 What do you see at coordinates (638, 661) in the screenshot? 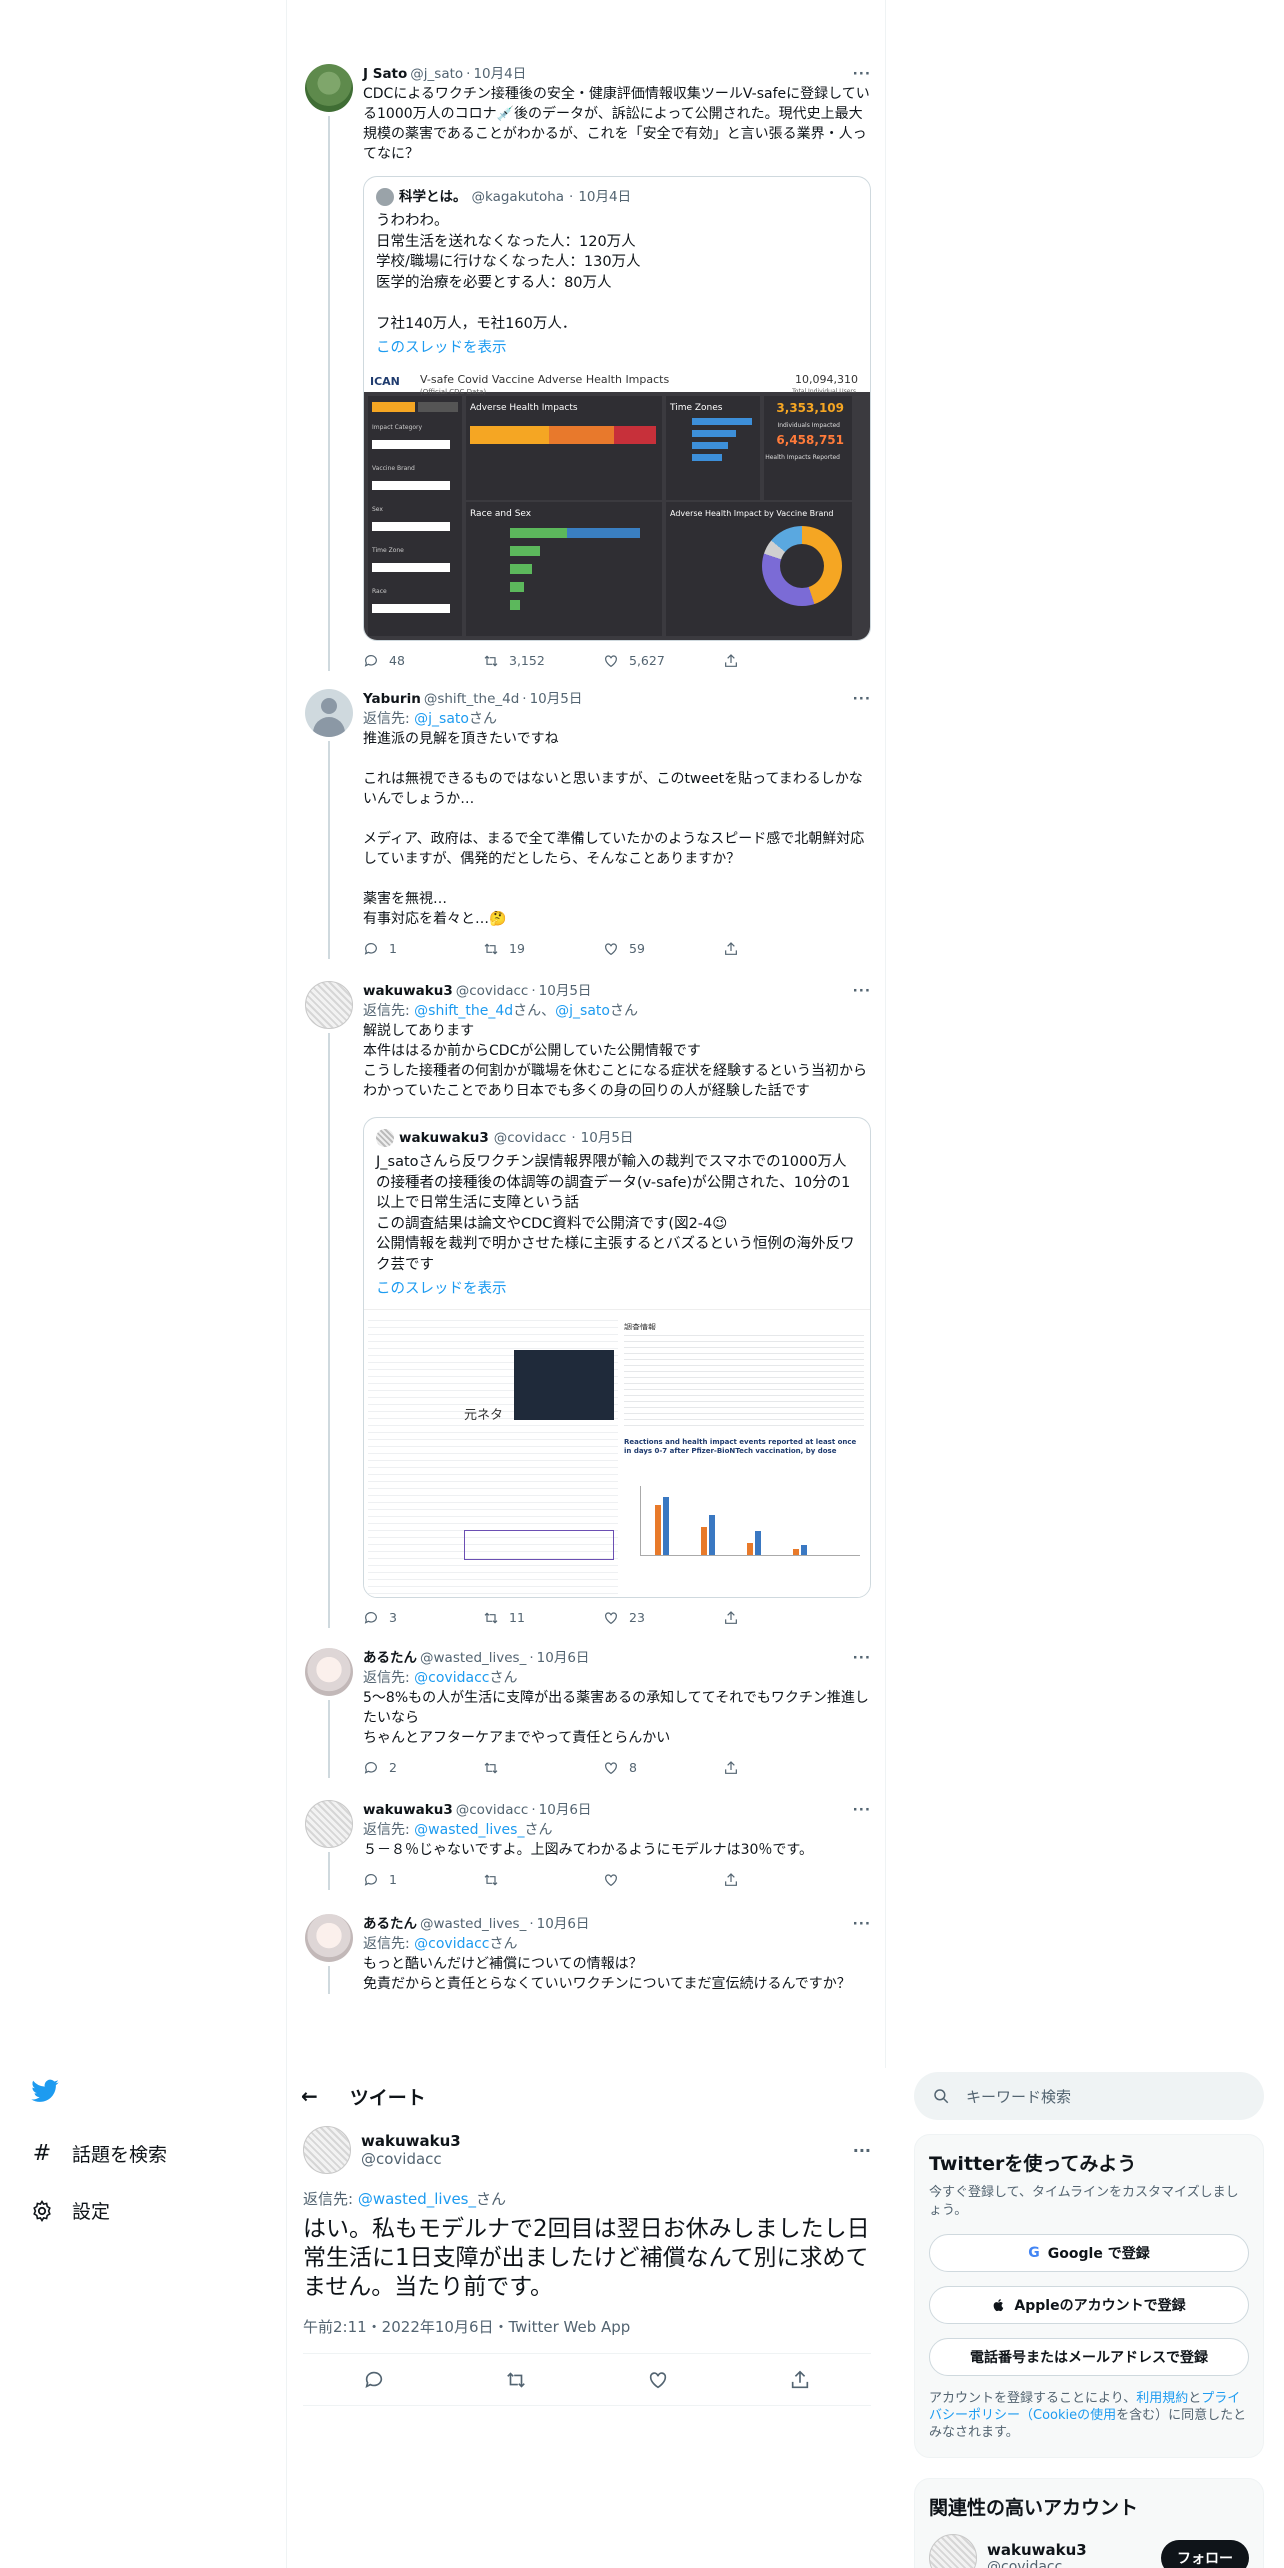
I see `like-button: 5,627` at bounding box center [638, 661].